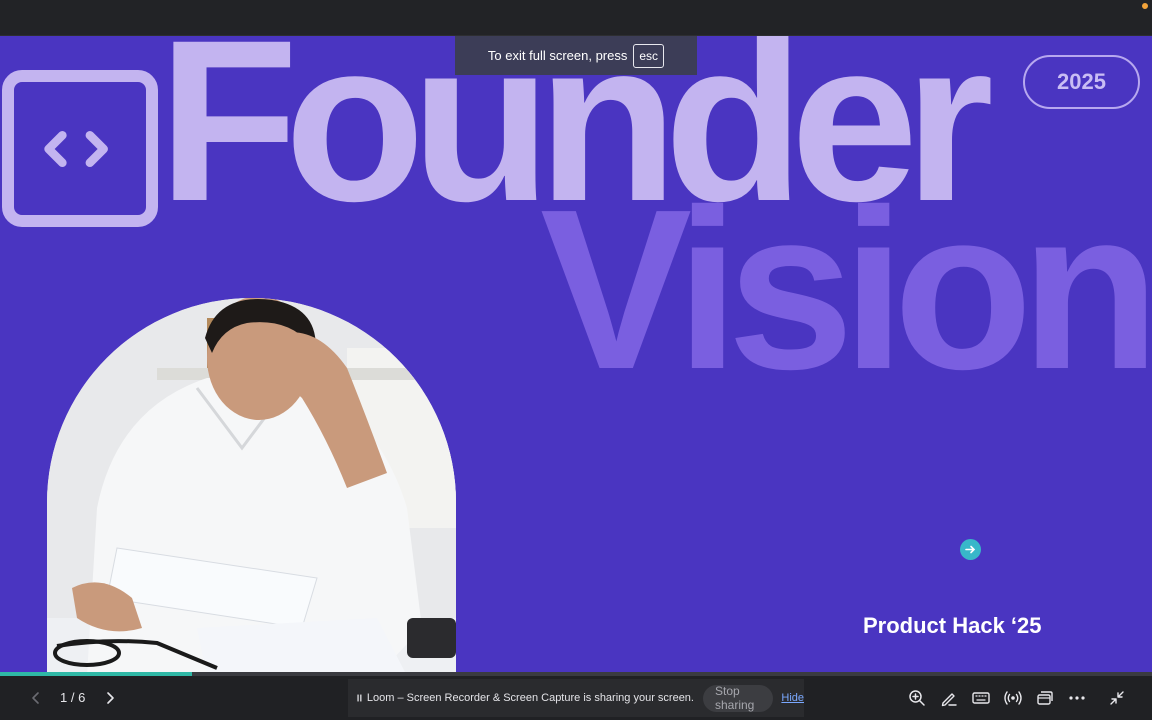  Describe the element at coordinates (981, 698) in the screenshot. I see `keyboard-icon` at that location.